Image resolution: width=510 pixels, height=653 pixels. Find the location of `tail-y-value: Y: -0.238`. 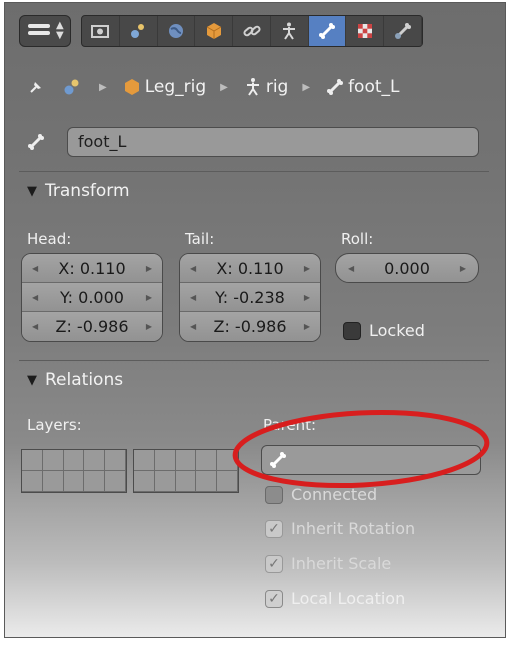

tail-y-value: Y: -0.238 is located at coordinates (250, 297).